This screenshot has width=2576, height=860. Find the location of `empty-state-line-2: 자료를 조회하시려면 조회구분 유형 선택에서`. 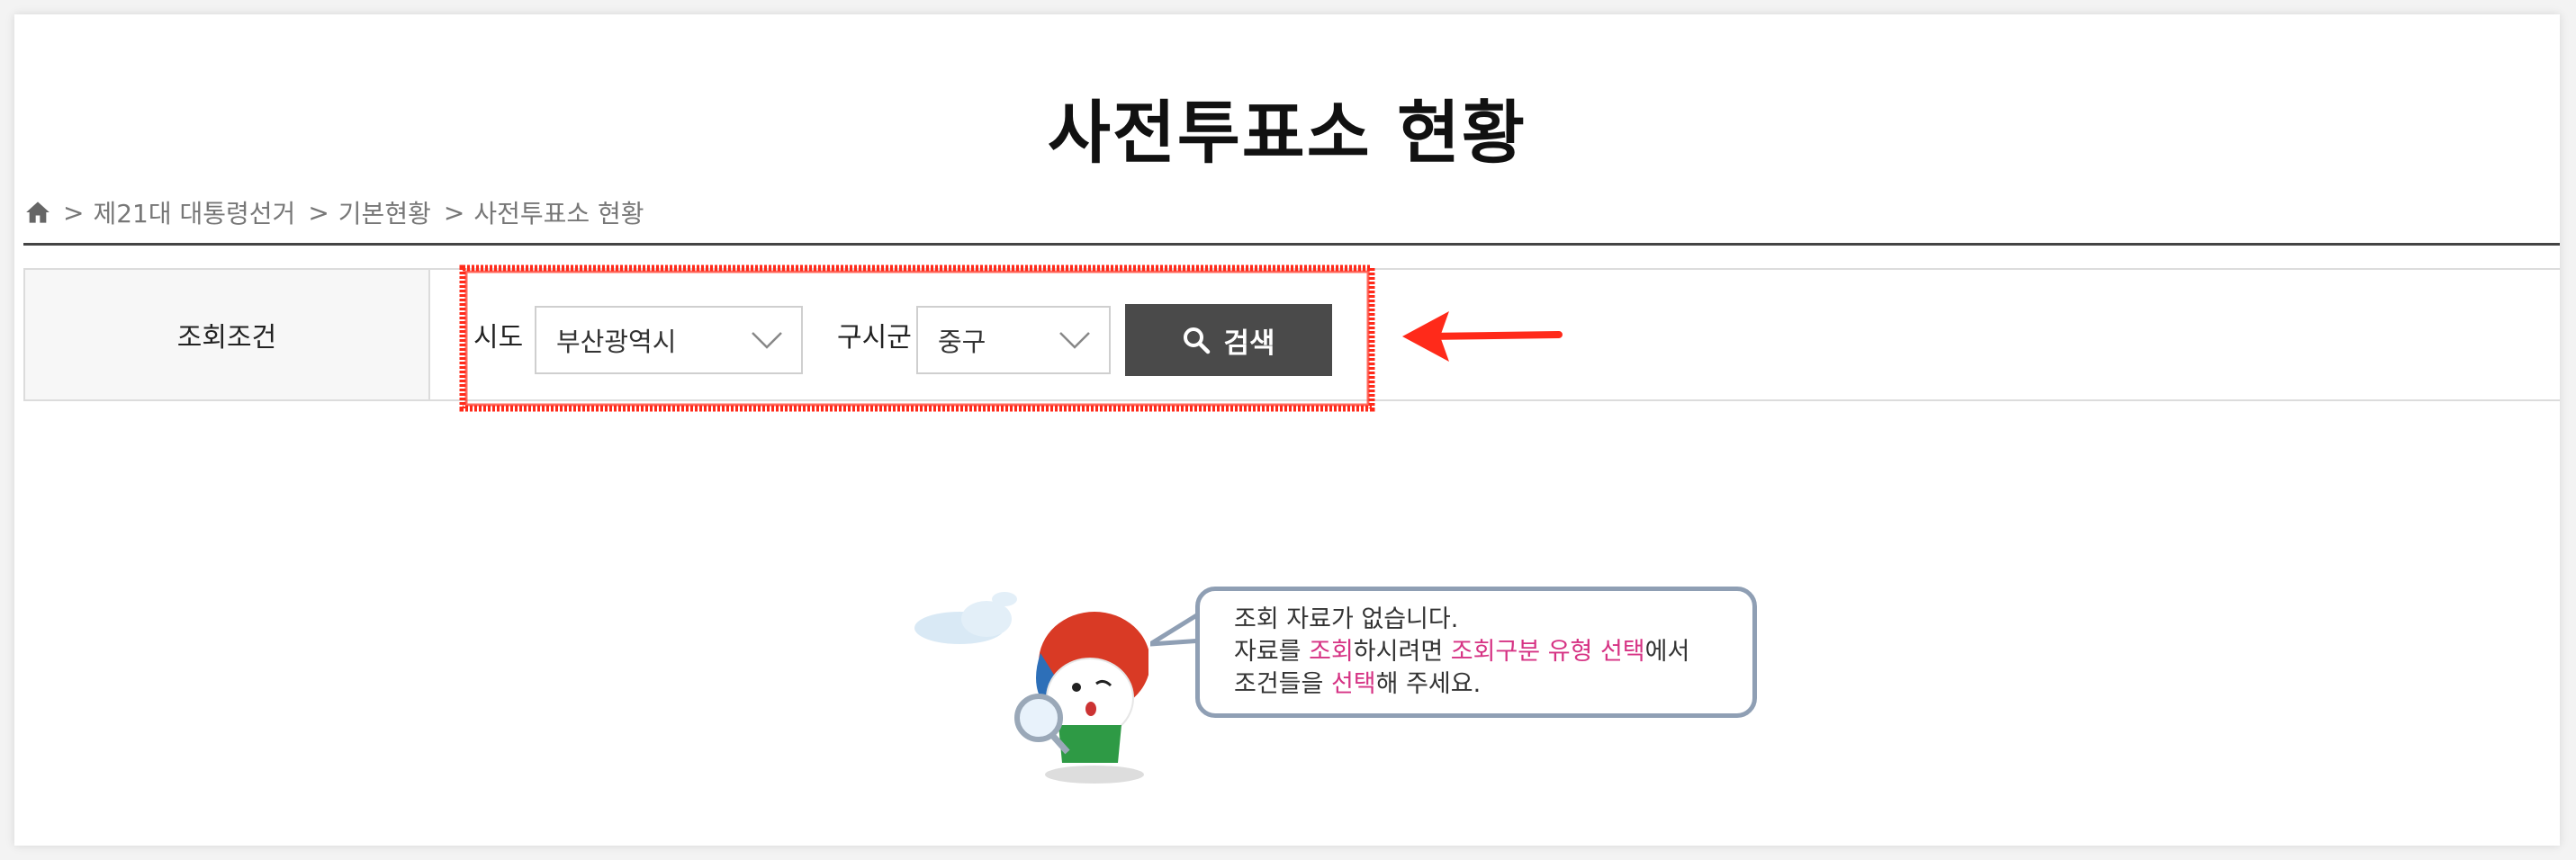

empty-state-line-2: 자료를 조회하시려면 조회구분 유형 선택에서 is located at coordinates (1476, 652).